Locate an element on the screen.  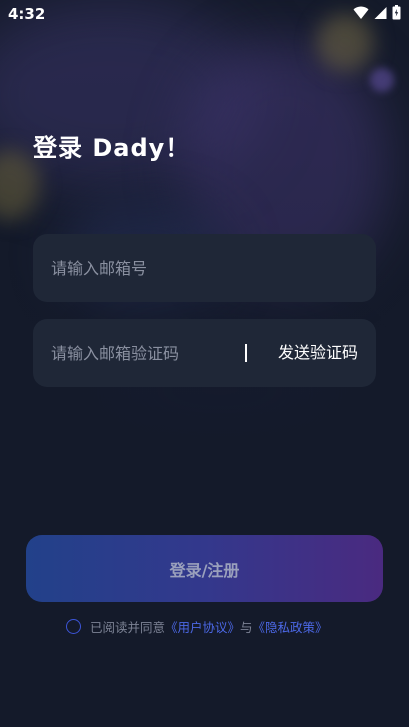
agreement-prefix-text: 已阅读并同意 is located at coordinates (128, 627).